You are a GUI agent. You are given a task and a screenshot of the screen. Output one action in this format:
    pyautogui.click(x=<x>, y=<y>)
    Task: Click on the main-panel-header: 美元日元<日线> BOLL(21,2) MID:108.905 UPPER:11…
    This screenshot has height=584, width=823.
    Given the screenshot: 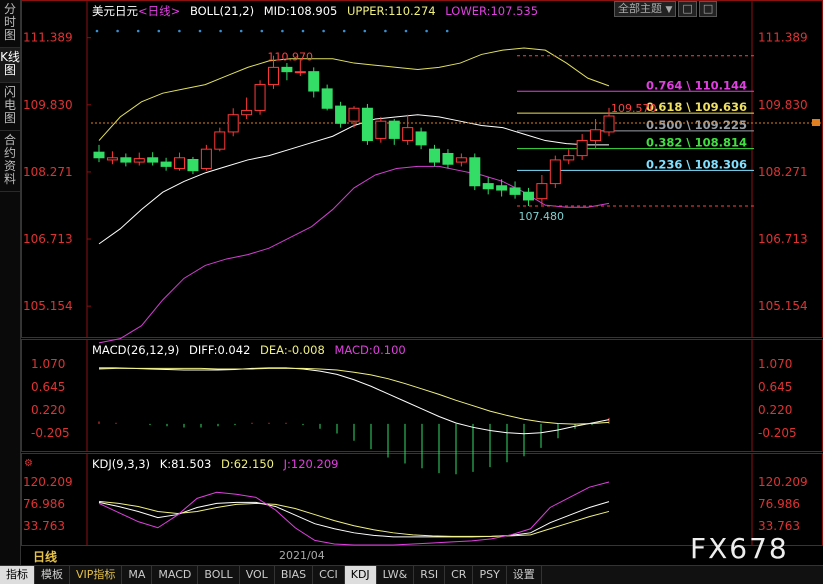 What is the action you would take?
    pyautogui.click(x=318, y=11)
    